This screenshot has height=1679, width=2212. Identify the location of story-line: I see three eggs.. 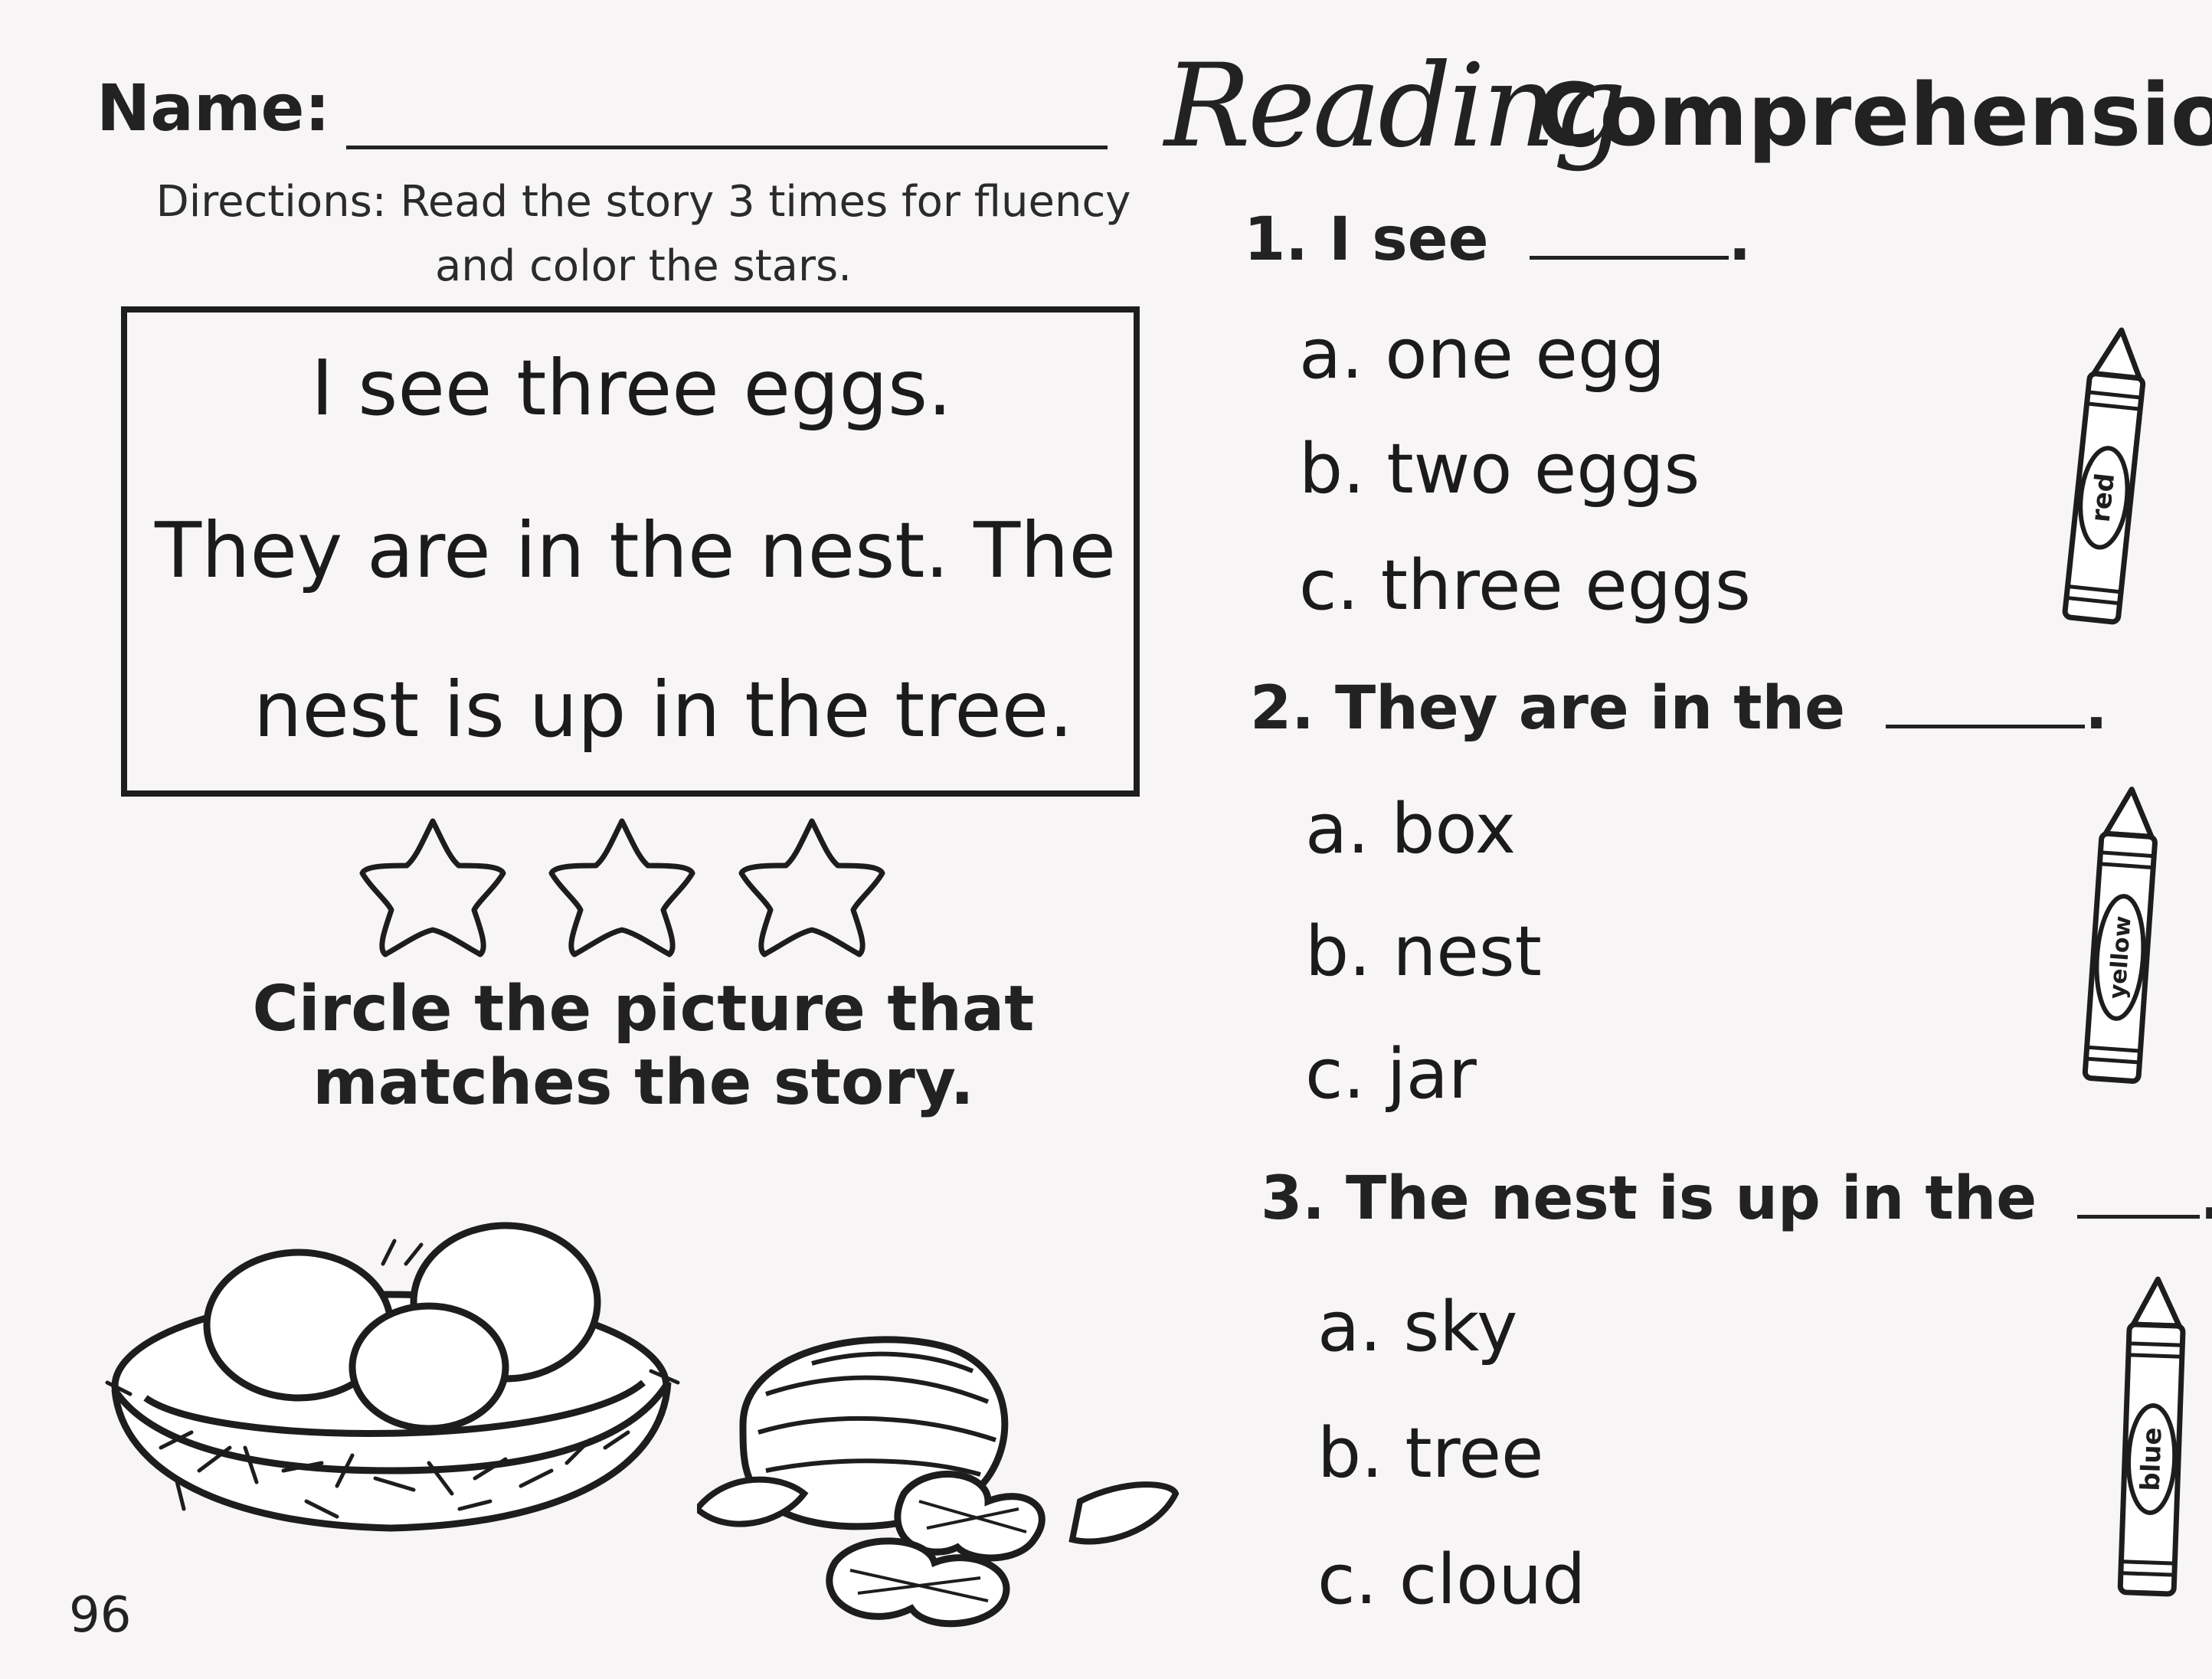
(631, 388).